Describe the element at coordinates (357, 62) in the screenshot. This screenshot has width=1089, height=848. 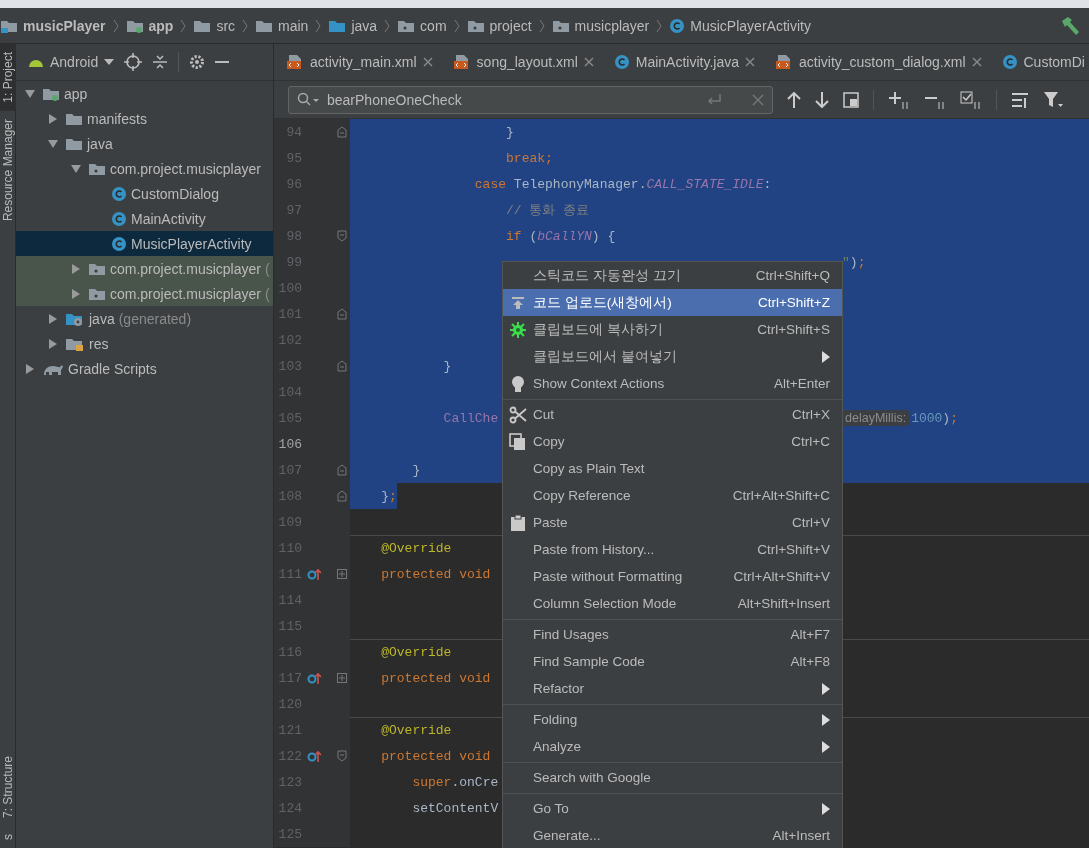
I see `editor-tab: activity_main.xml` at that location.